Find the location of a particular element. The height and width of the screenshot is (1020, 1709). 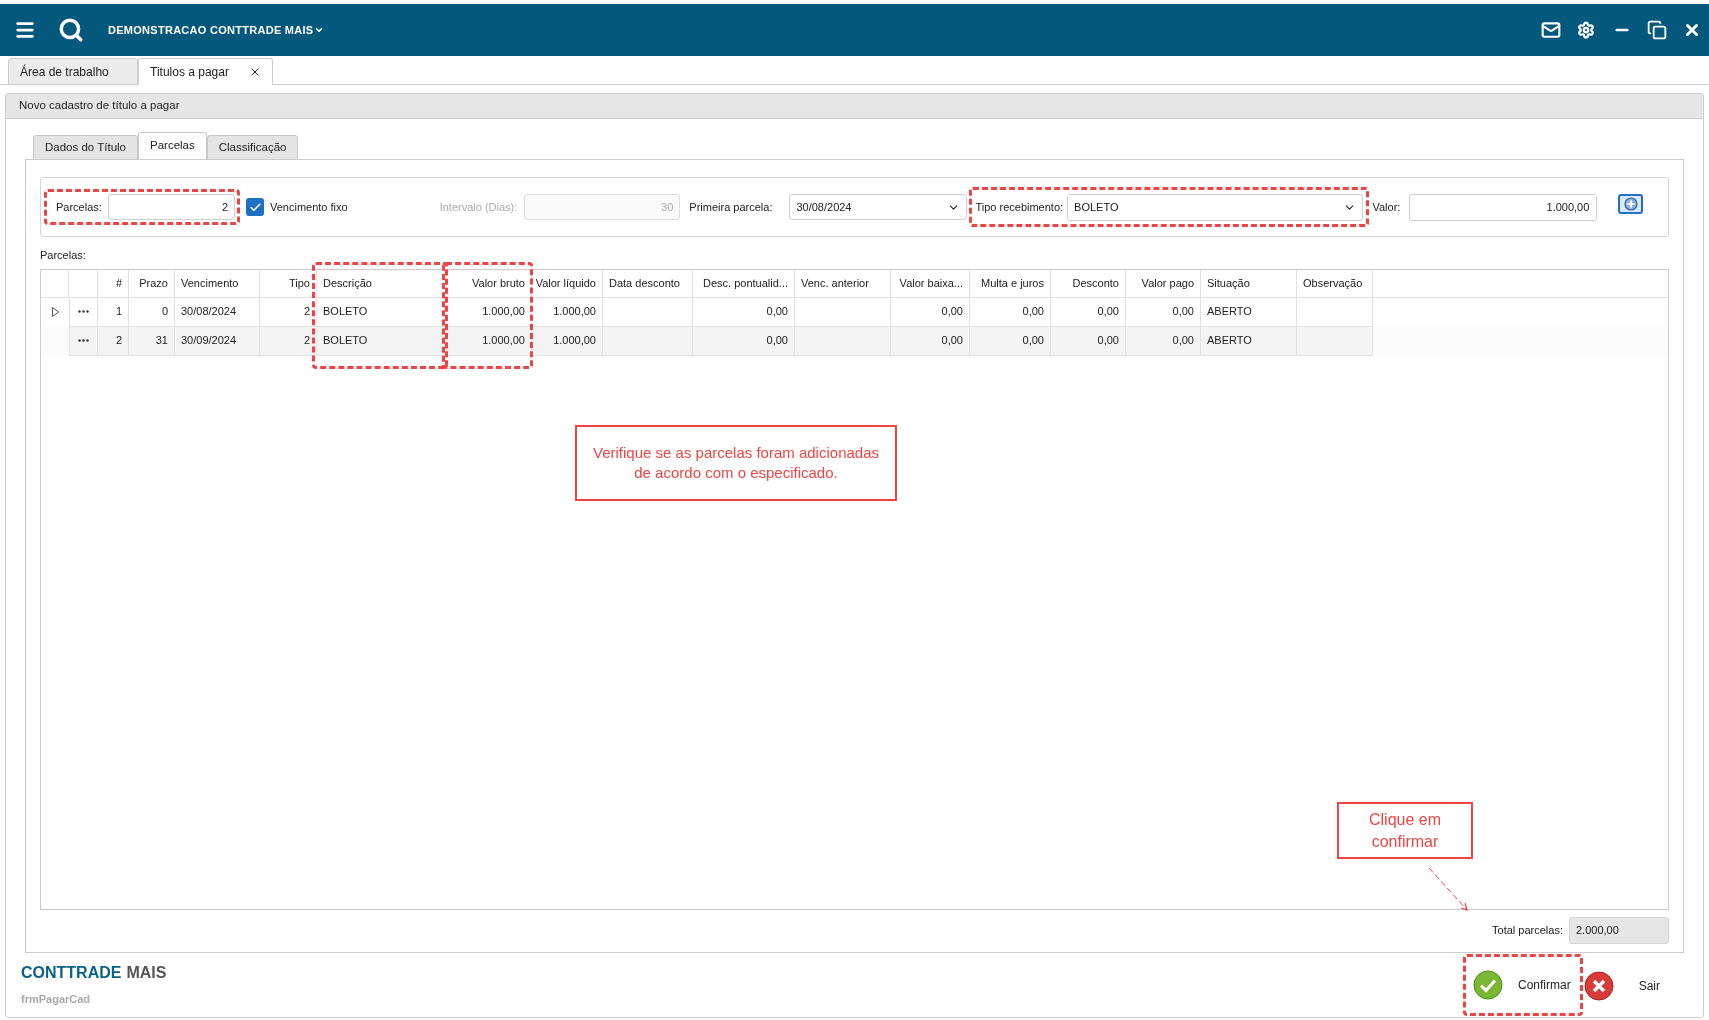

table-cell: 0 is located at coordinates (152, 312).